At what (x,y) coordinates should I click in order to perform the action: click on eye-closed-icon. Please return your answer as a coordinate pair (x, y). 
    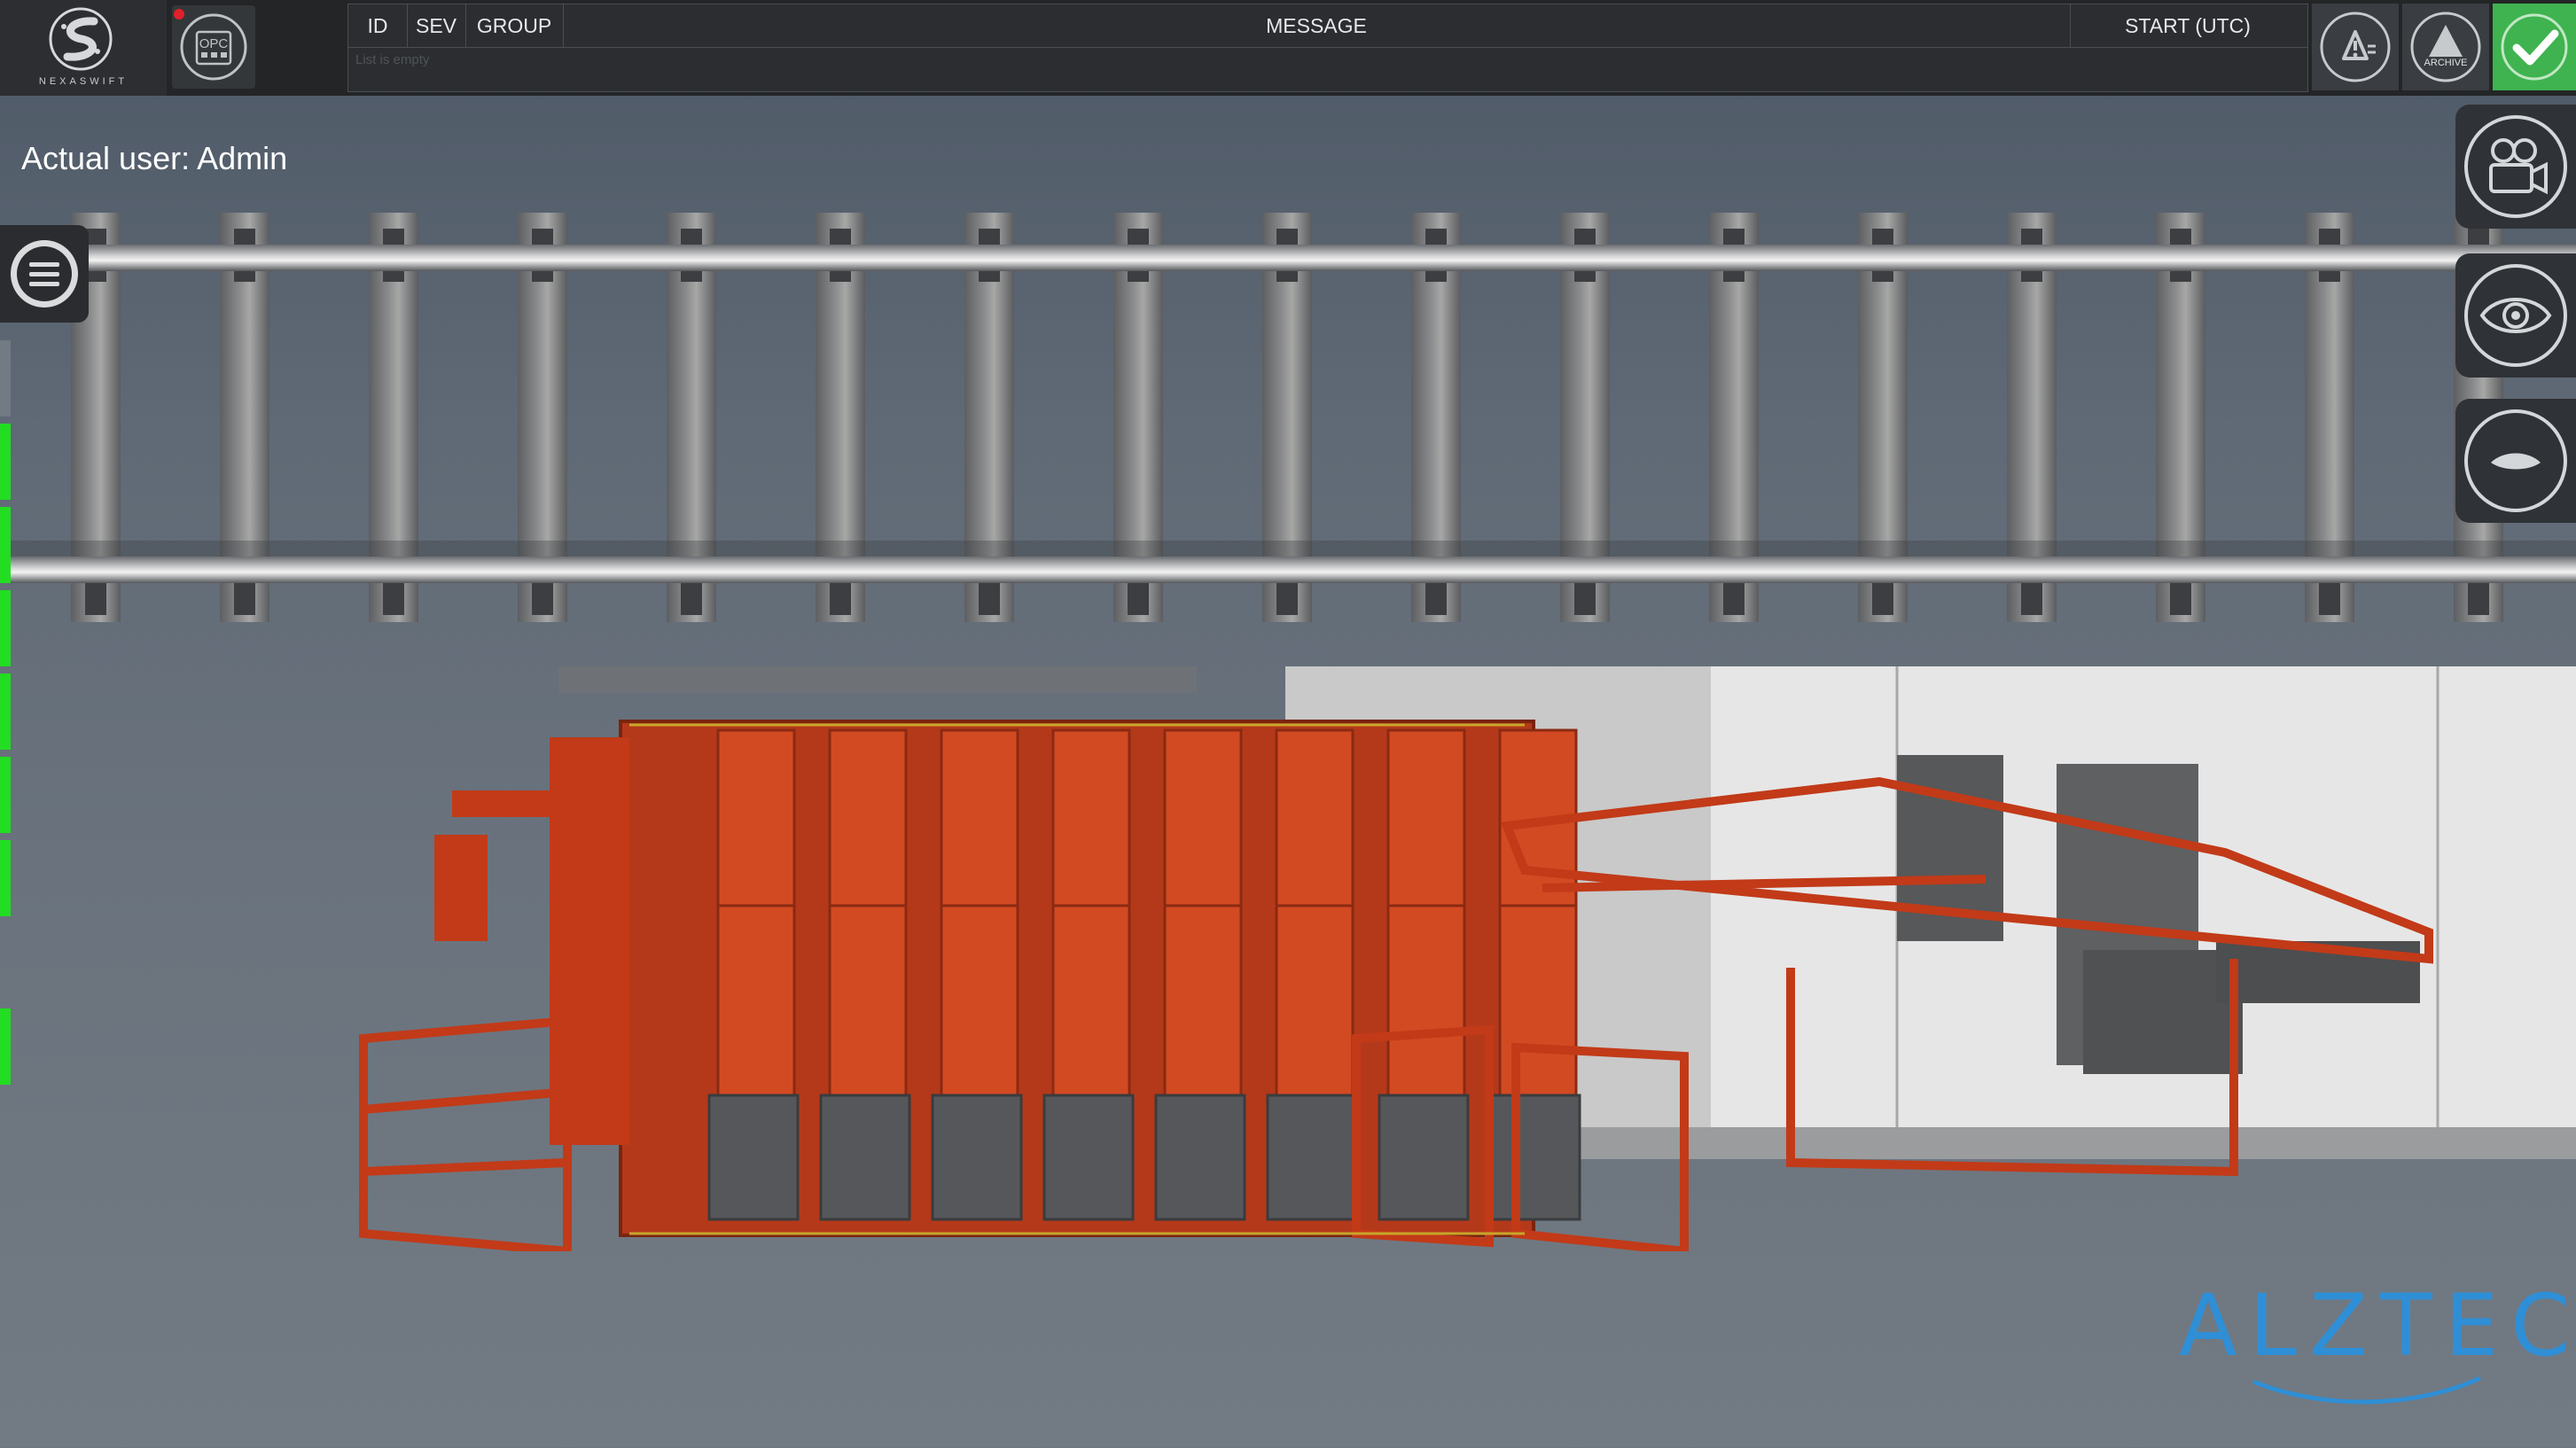
    Looking at the image, I should click on (2515, 461).